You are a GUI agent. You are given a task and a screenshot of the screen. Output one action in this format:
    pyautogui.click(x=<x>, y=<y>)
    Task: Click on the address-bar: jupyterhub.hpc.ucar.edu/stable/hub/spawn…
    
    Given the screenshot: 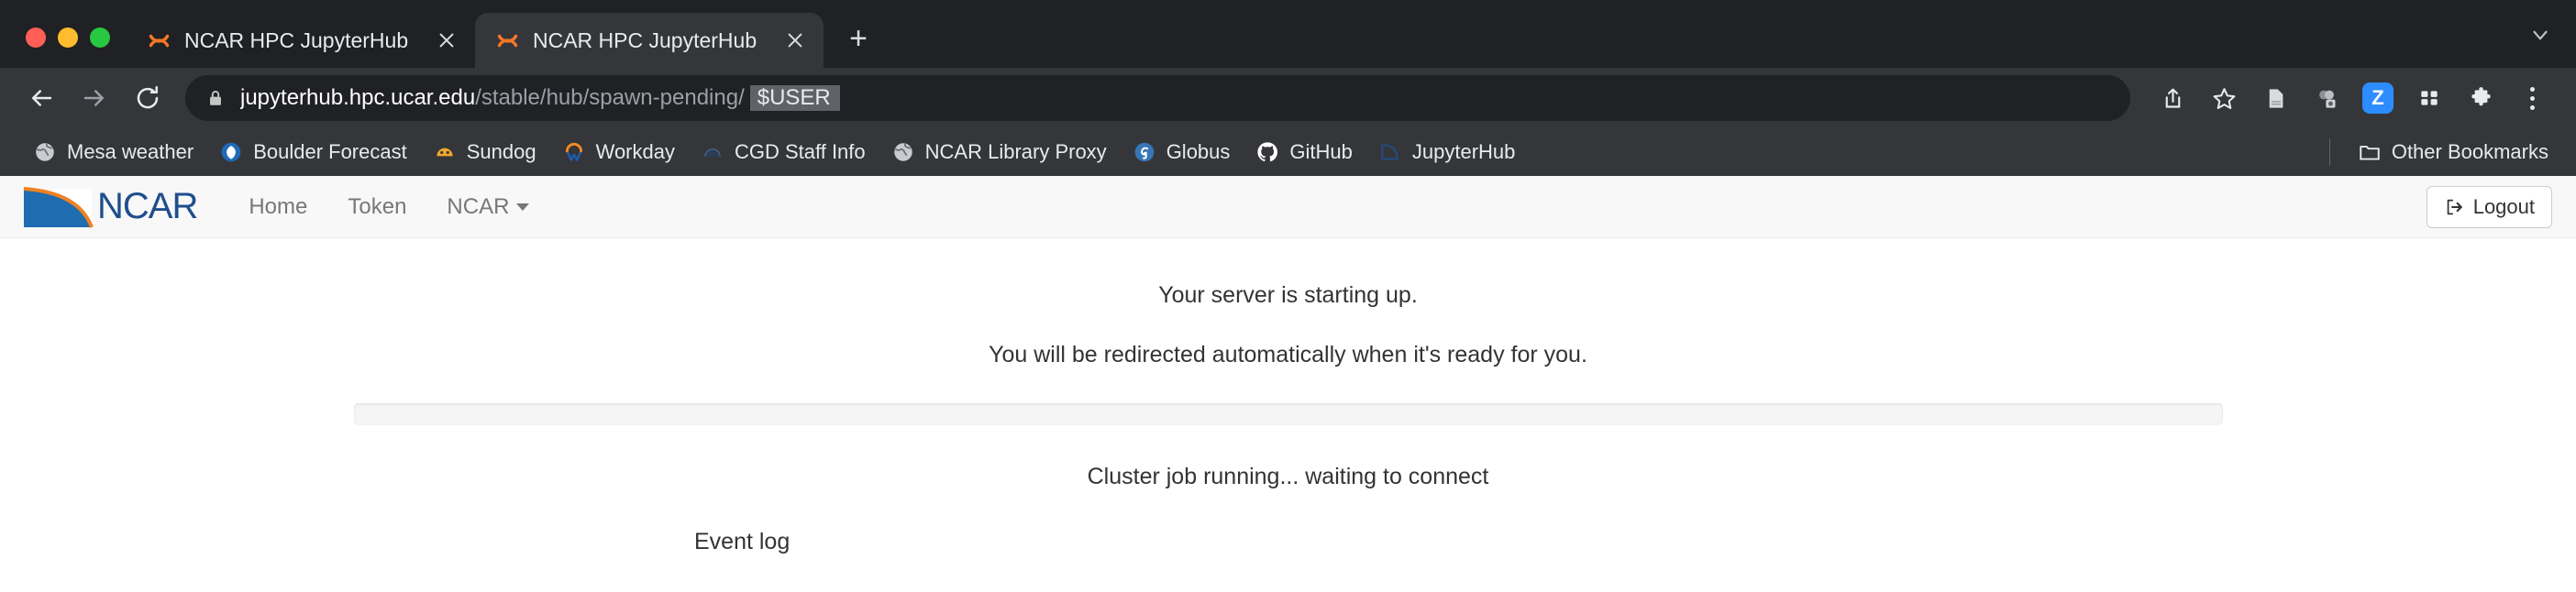 What is the action you would take?
    pyautogui.click(x=1157, y=98)
    